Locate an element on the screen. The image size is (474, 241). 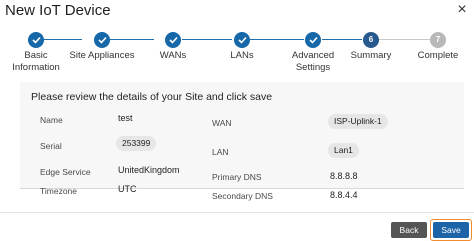
step-2-label: Site Appliances is located at coordinates (102, 55).